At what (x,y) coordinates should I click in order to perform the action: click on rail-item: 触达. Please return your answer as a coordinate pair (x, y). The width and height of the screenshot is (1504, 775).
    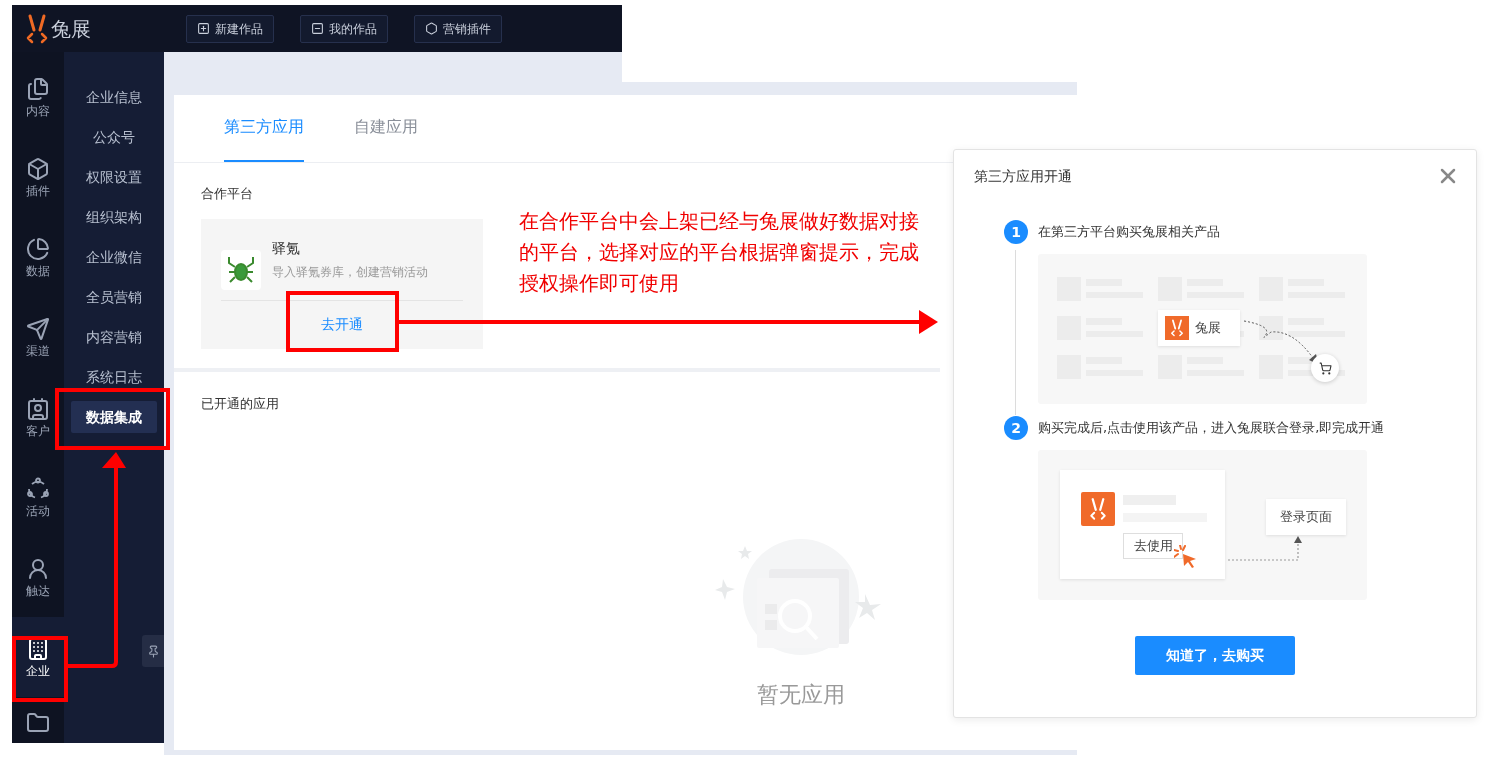
    Looking at the image, I should click on (38, 577).